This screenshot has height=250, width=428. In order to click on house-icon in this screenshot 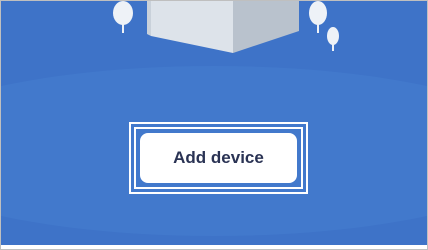, I will do `click(223, 27)`.